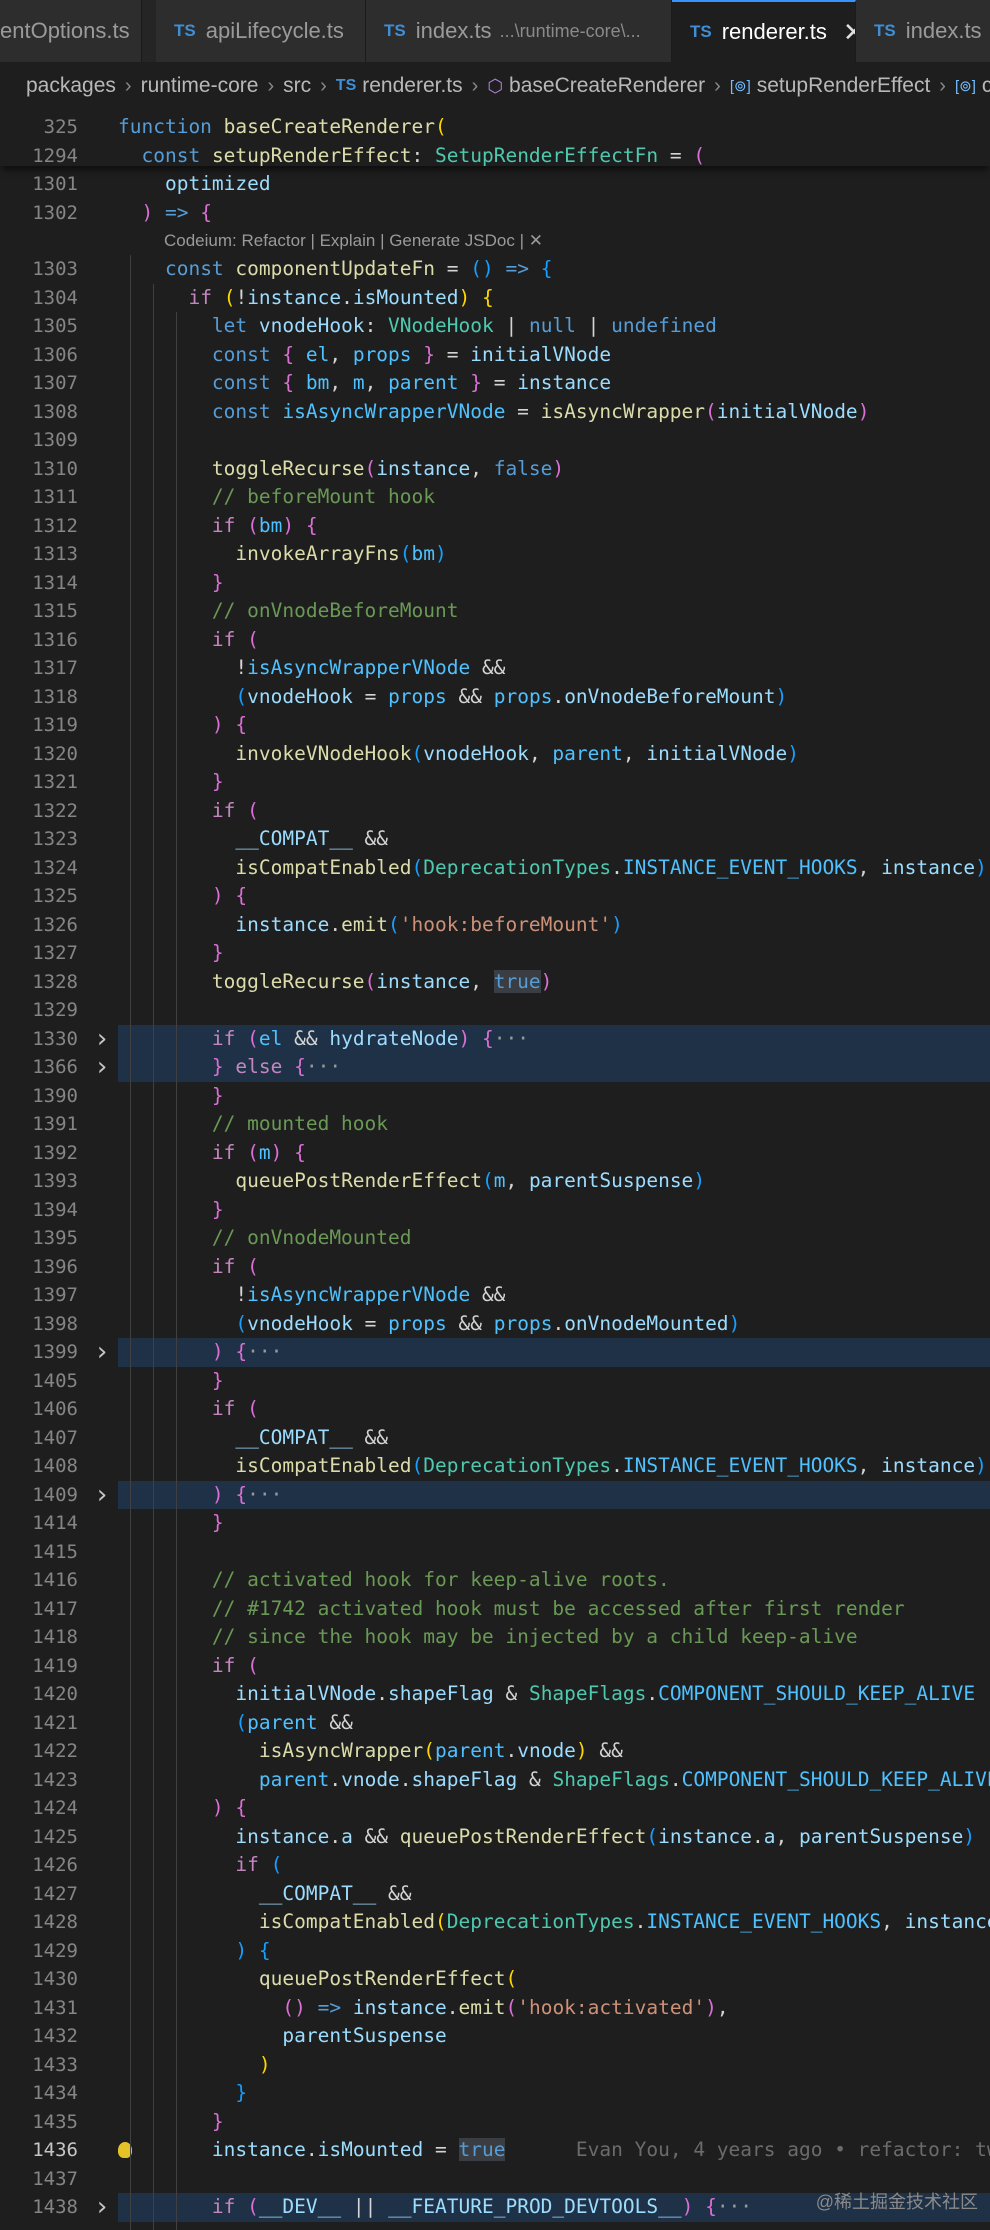 This screenshot has width=990, height=2230. I want to click on code-line: 1415, so click(495, 1552).